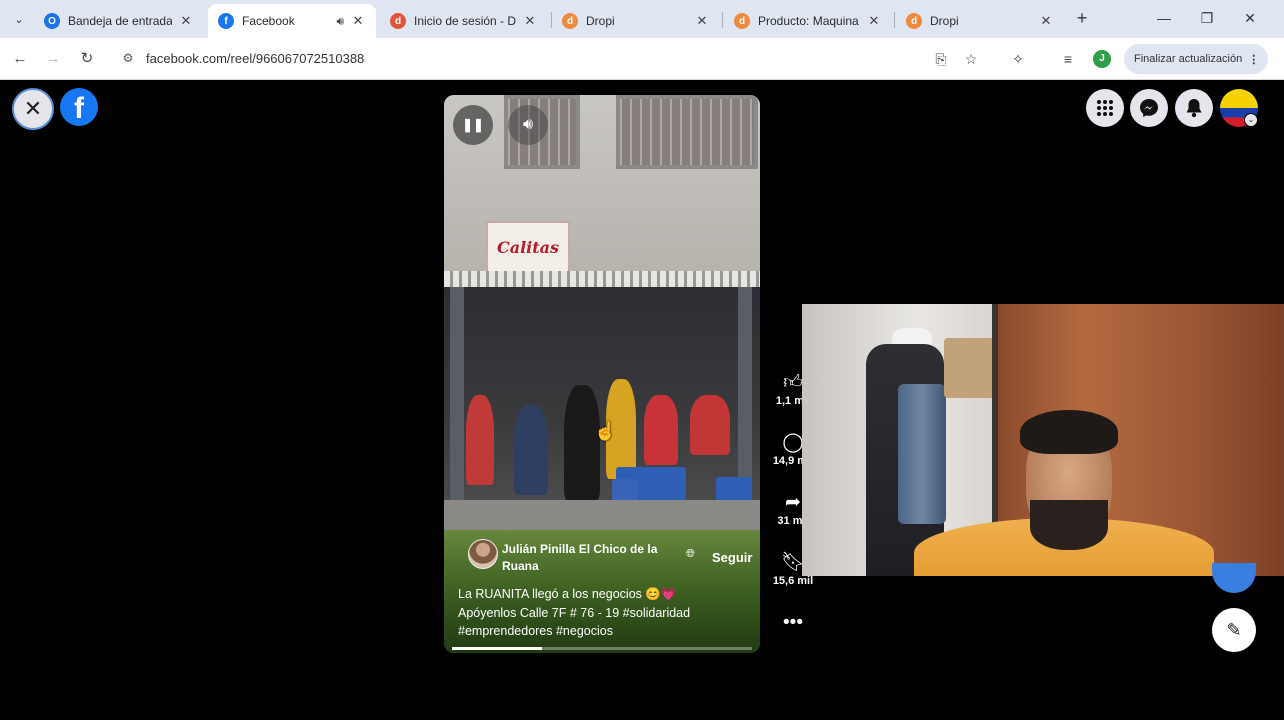  What do you see at coordinates (20, 59) in the screenshot?
I see `back-button: ←` at bounding box center [20, 59].